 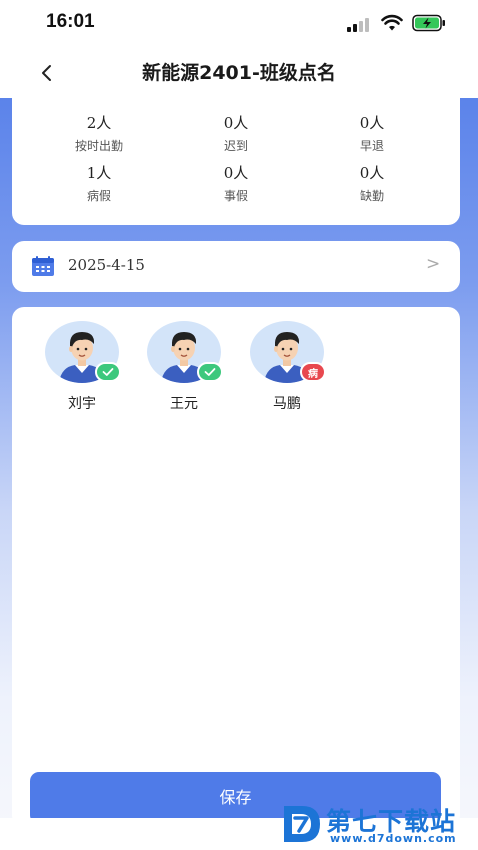 I want to click on chevron-right-icon: >, so click(x=433, y=264).